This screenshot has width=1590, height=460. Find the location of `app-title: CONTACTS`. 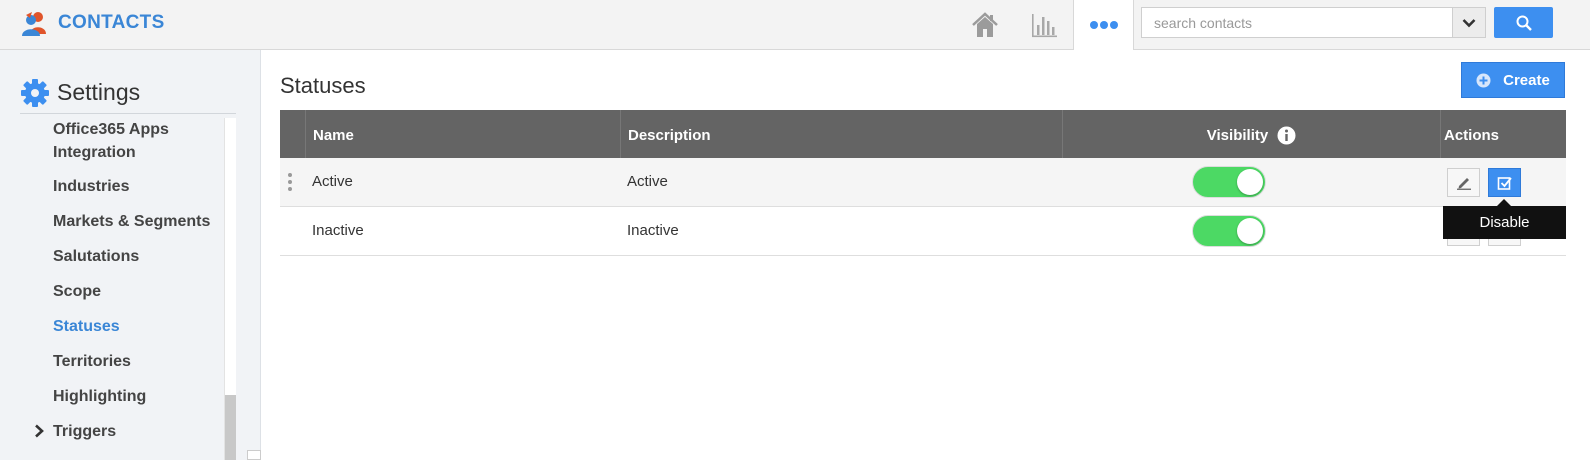

app-title: CONTACTS is located at coordinates (111, 22).